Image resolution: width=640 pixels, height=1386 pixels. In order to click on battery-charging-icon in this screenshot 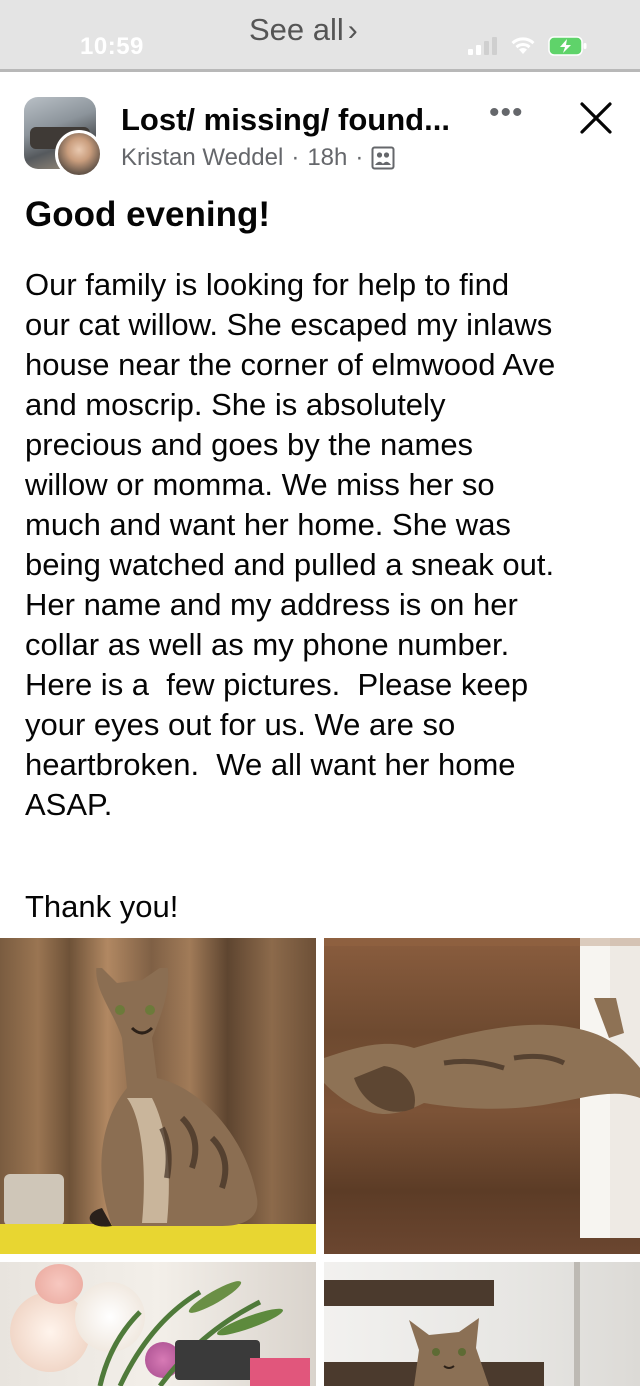, I will do `click(567, 46)`.